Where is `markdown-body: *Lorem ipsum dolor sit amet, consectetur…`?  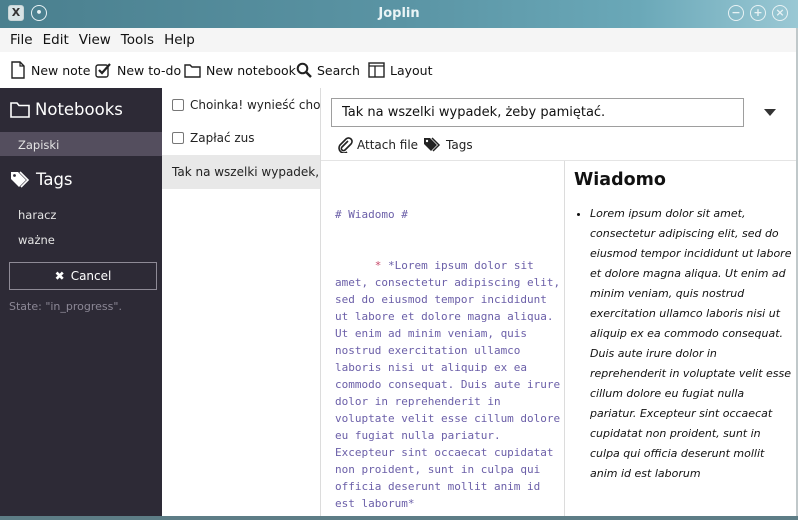
markdown-body: *Lorem ipsum dolor sit amet, consectetur… is located at coordinates (451, 384).